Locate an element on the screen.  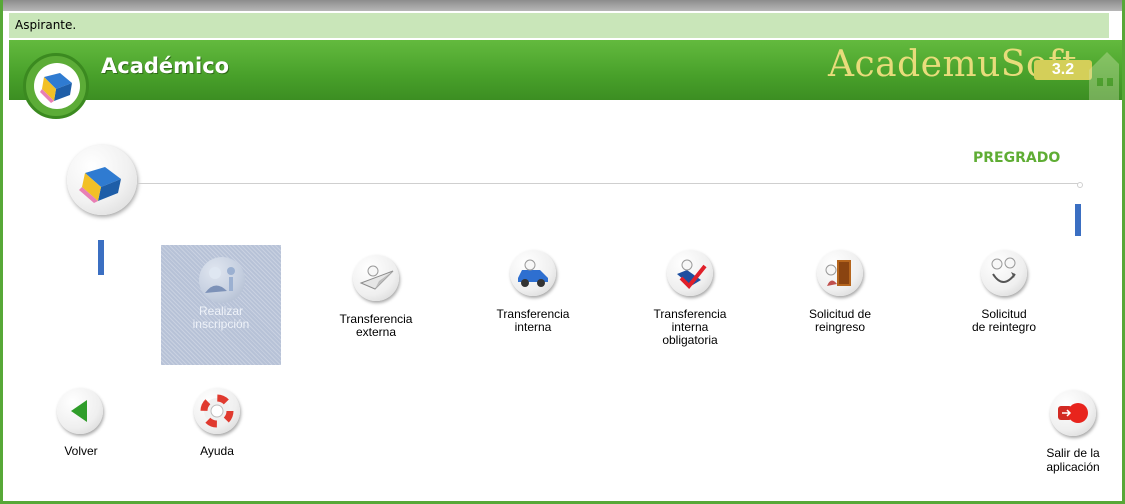
nav-label: Volver is located at coordinates (81, 451).